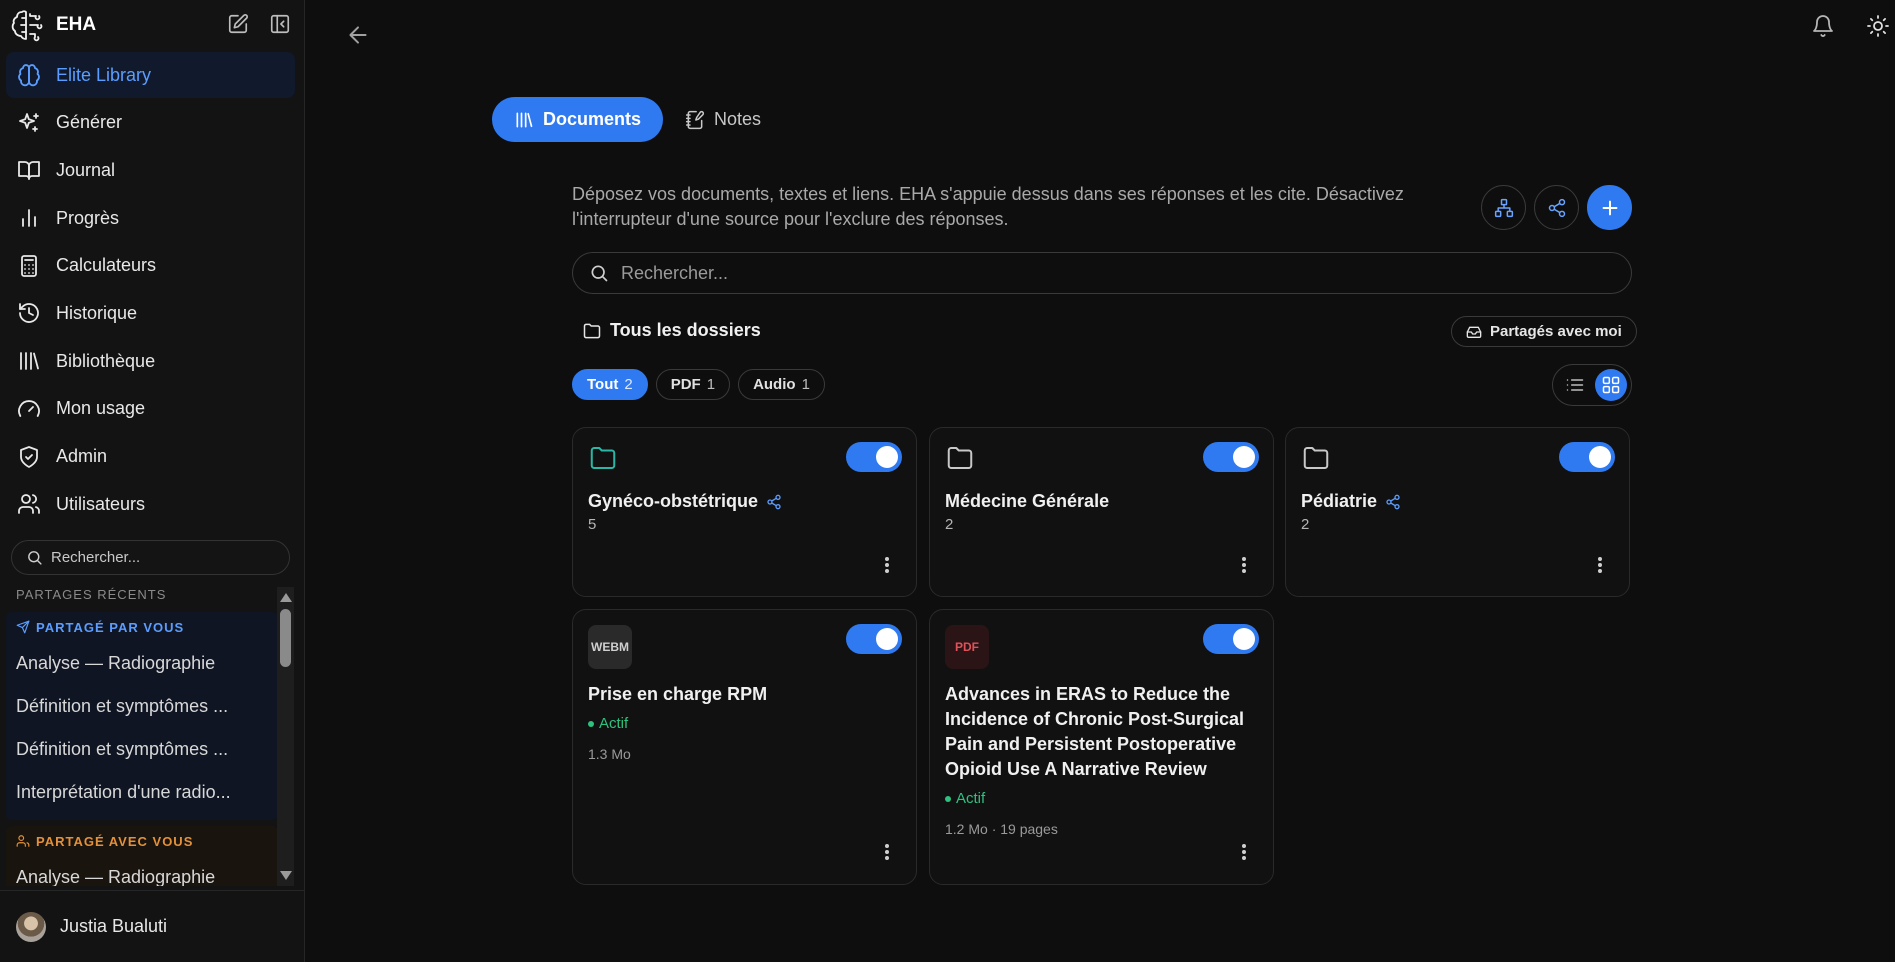 The width and height of the screenshot is (1895, 962). What do you see at coordinates (53, 25) in the screenshot?
I see `brand: EHA` at bounding box center [53, 25].